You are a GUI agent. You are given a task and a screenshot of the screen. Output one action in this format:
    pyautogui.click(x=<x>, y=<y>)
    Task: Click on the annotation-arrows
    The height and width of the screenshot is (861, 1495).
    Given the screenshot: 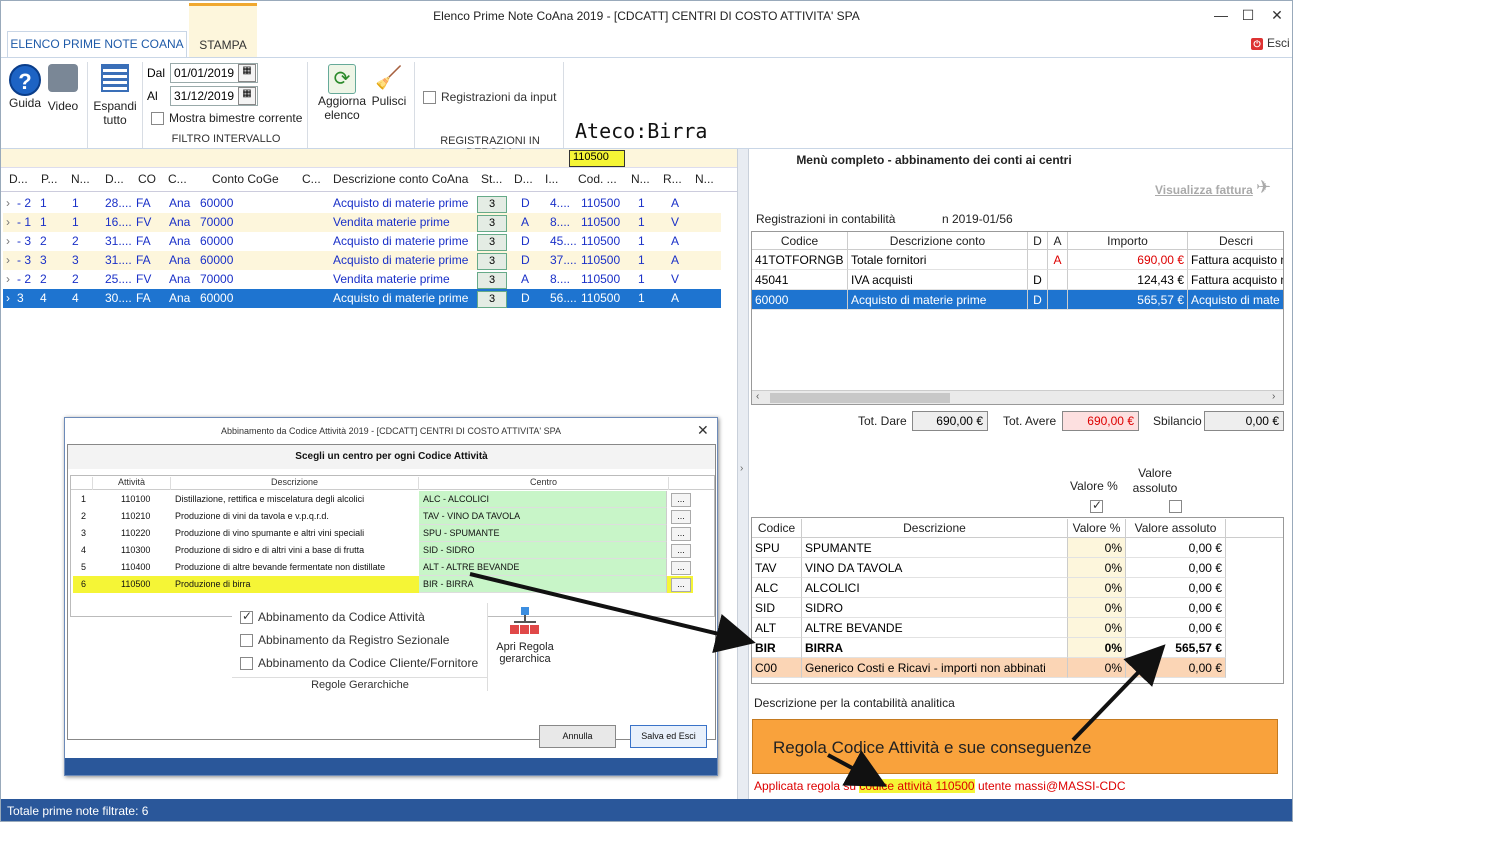 What is the action you would take?
    pyautogui.click(x=817, y=679)
    